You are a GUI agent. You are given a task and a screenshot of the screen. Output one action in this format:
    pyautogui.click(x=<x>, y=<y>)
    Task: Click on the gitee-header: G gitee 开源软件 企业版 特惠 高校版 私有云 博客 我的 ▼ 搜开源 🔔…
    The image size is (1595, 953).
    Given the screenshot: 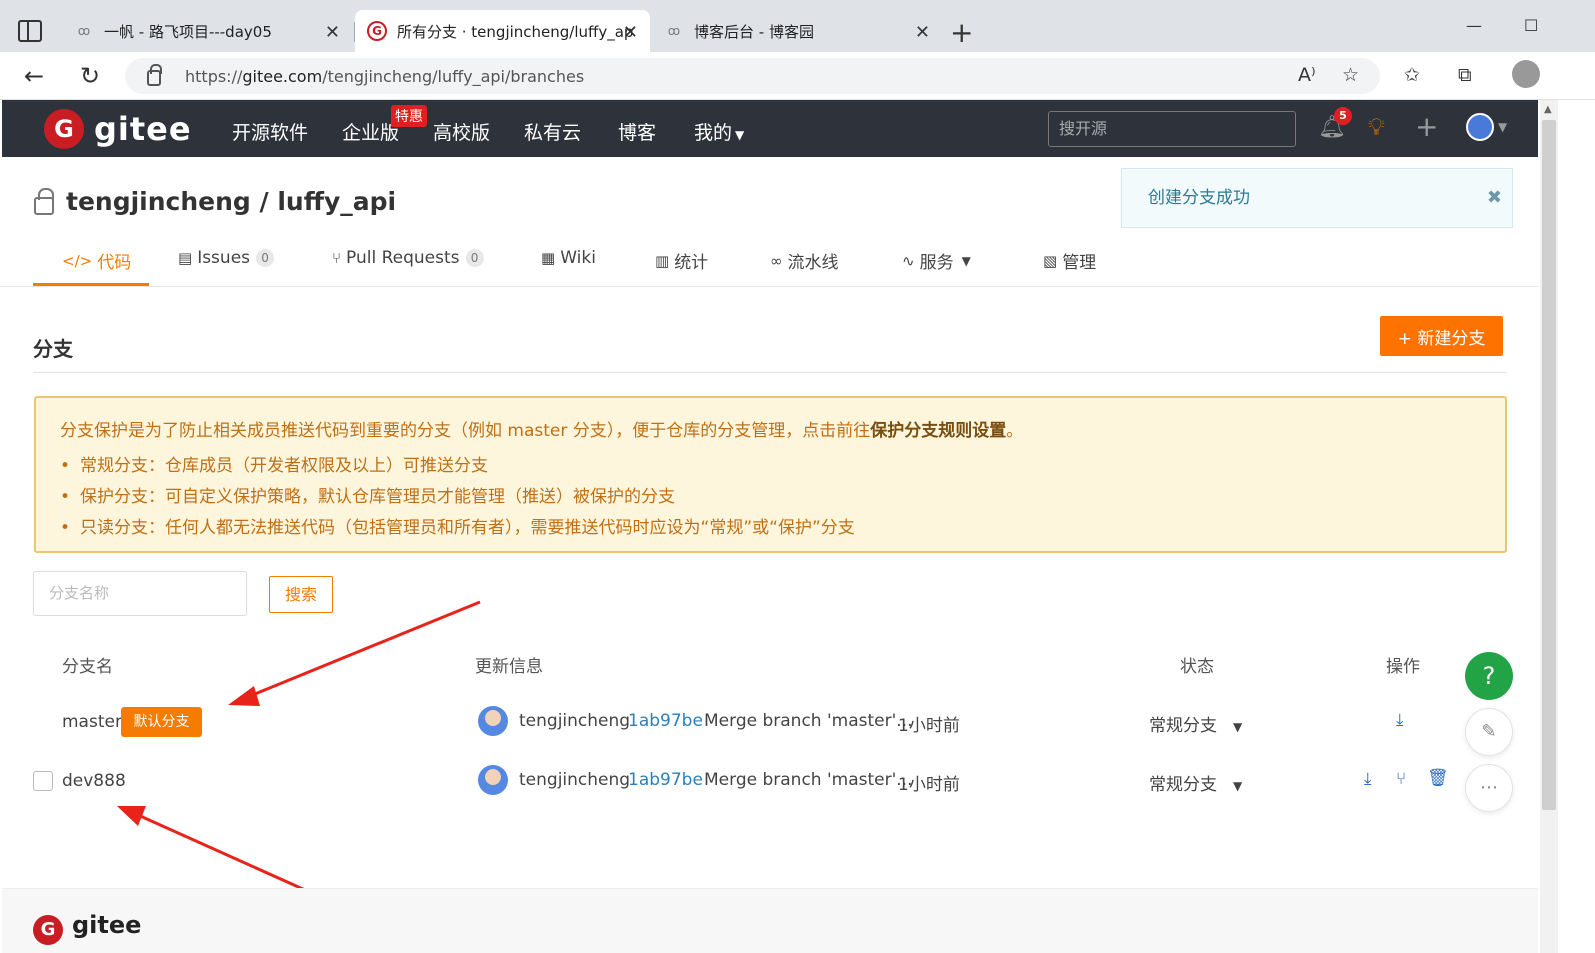 What is the action you would take?
    pyautogui.click(x=770, y=128)
    